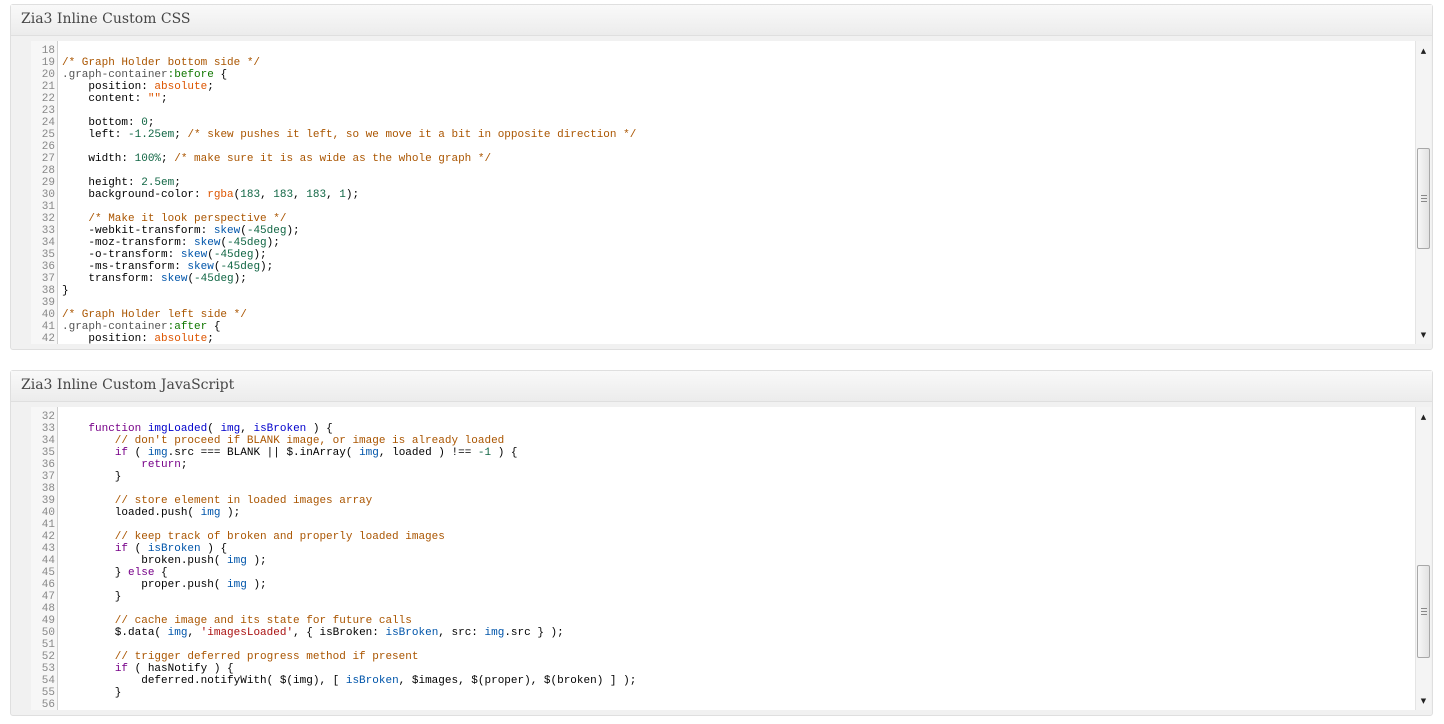 Image resolution: width=1444 pixels, height=724 pixels. I want to click on code-line: 33 function imgLoaded( img, isBroken ) {, so click(182, 429).